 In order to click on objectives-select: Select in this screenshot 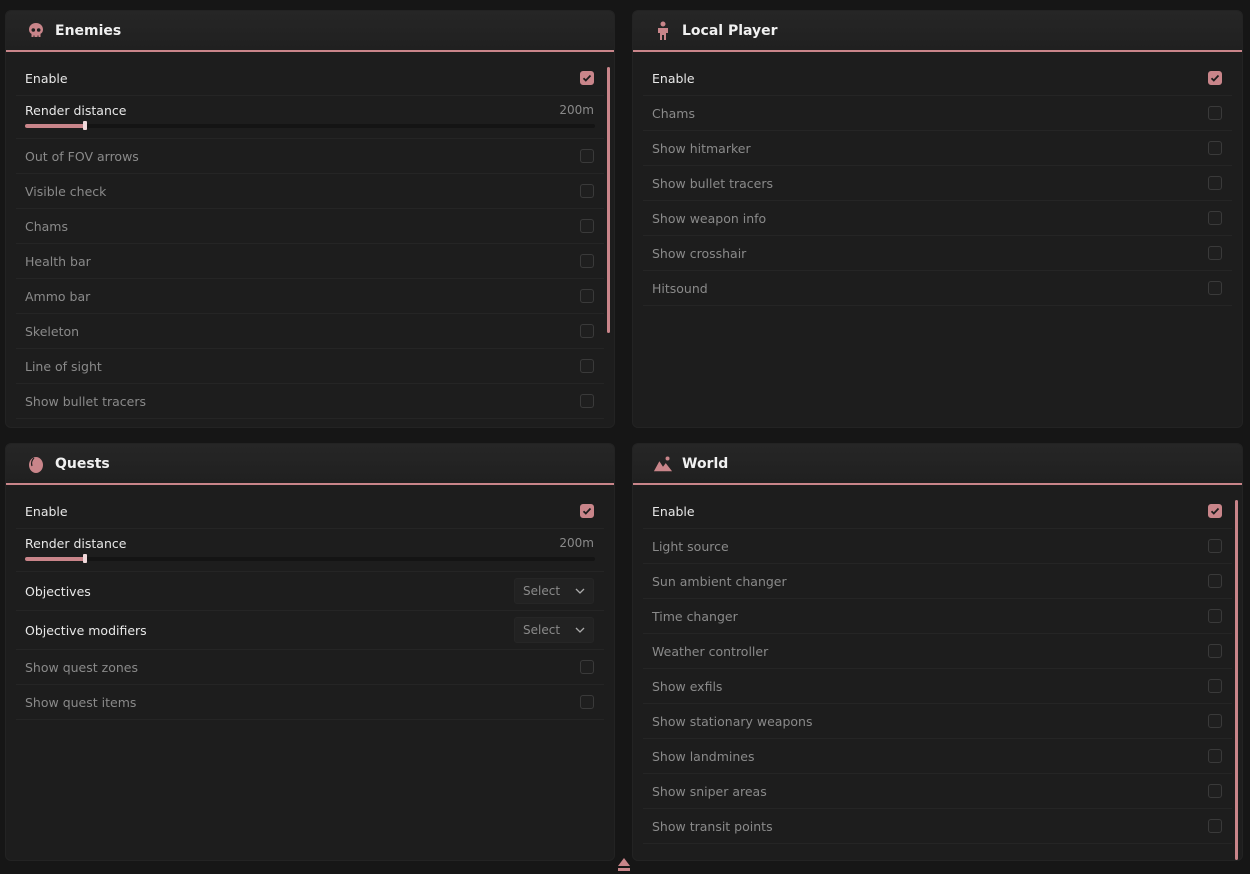, I will do `click(554, 591)`.